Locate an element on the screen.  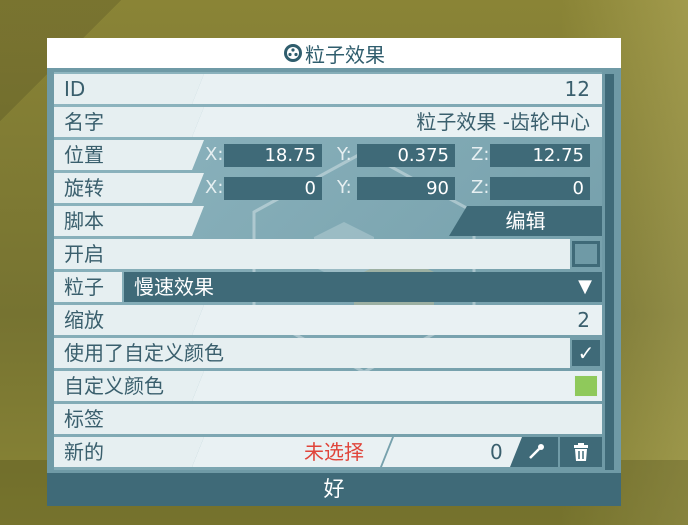
position-label: 位置 is located at coordinates (129, 155).